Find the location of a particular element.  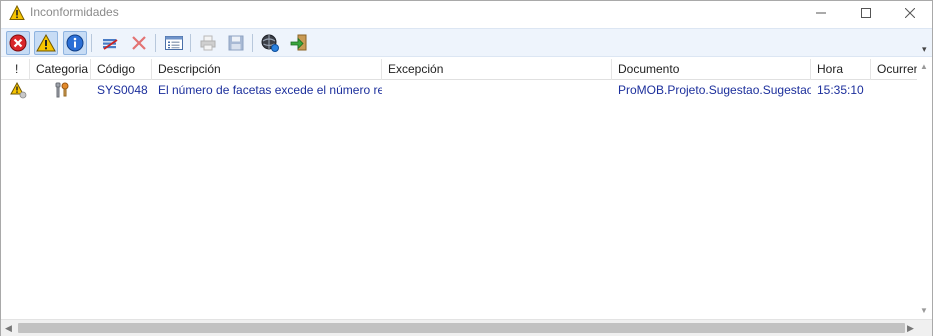

exception-cell is located at coordinates (497, 90).